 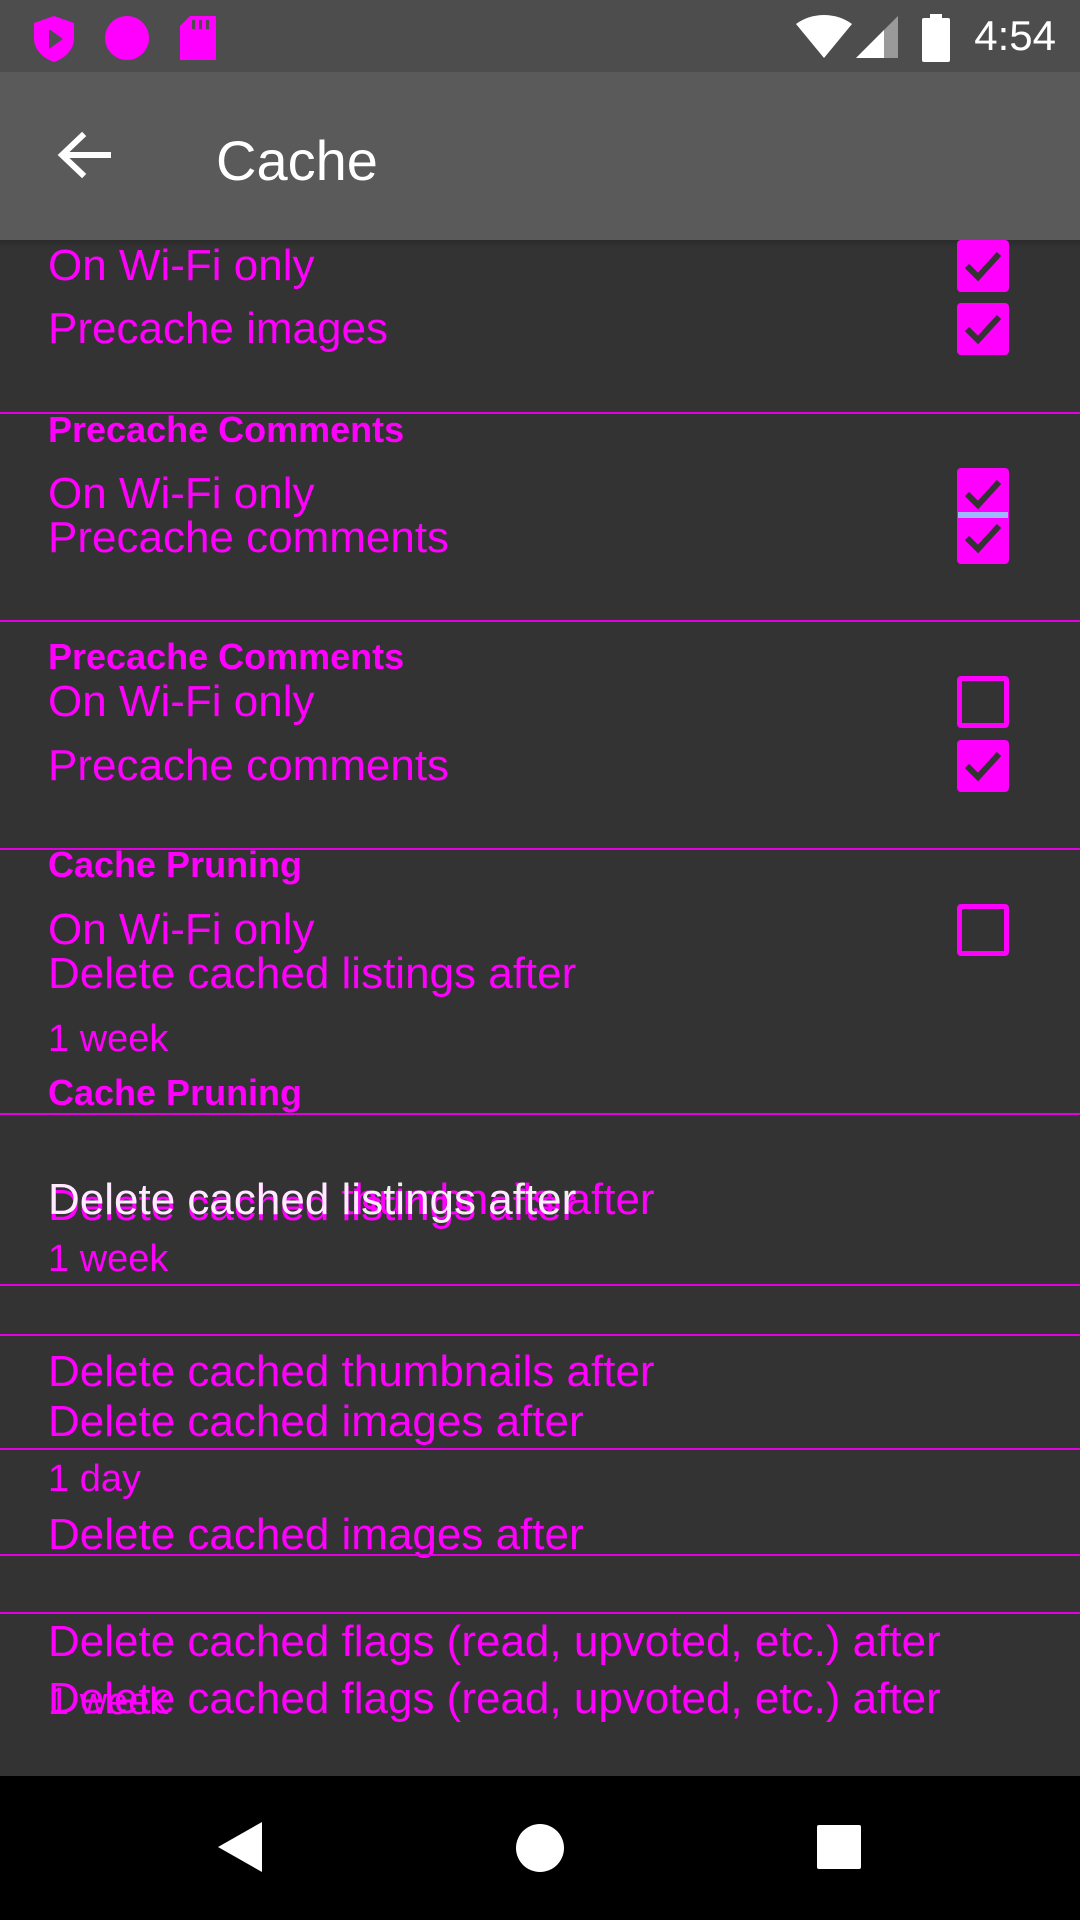 I want to click on navigation-bar, so click(x=540, y=1848).